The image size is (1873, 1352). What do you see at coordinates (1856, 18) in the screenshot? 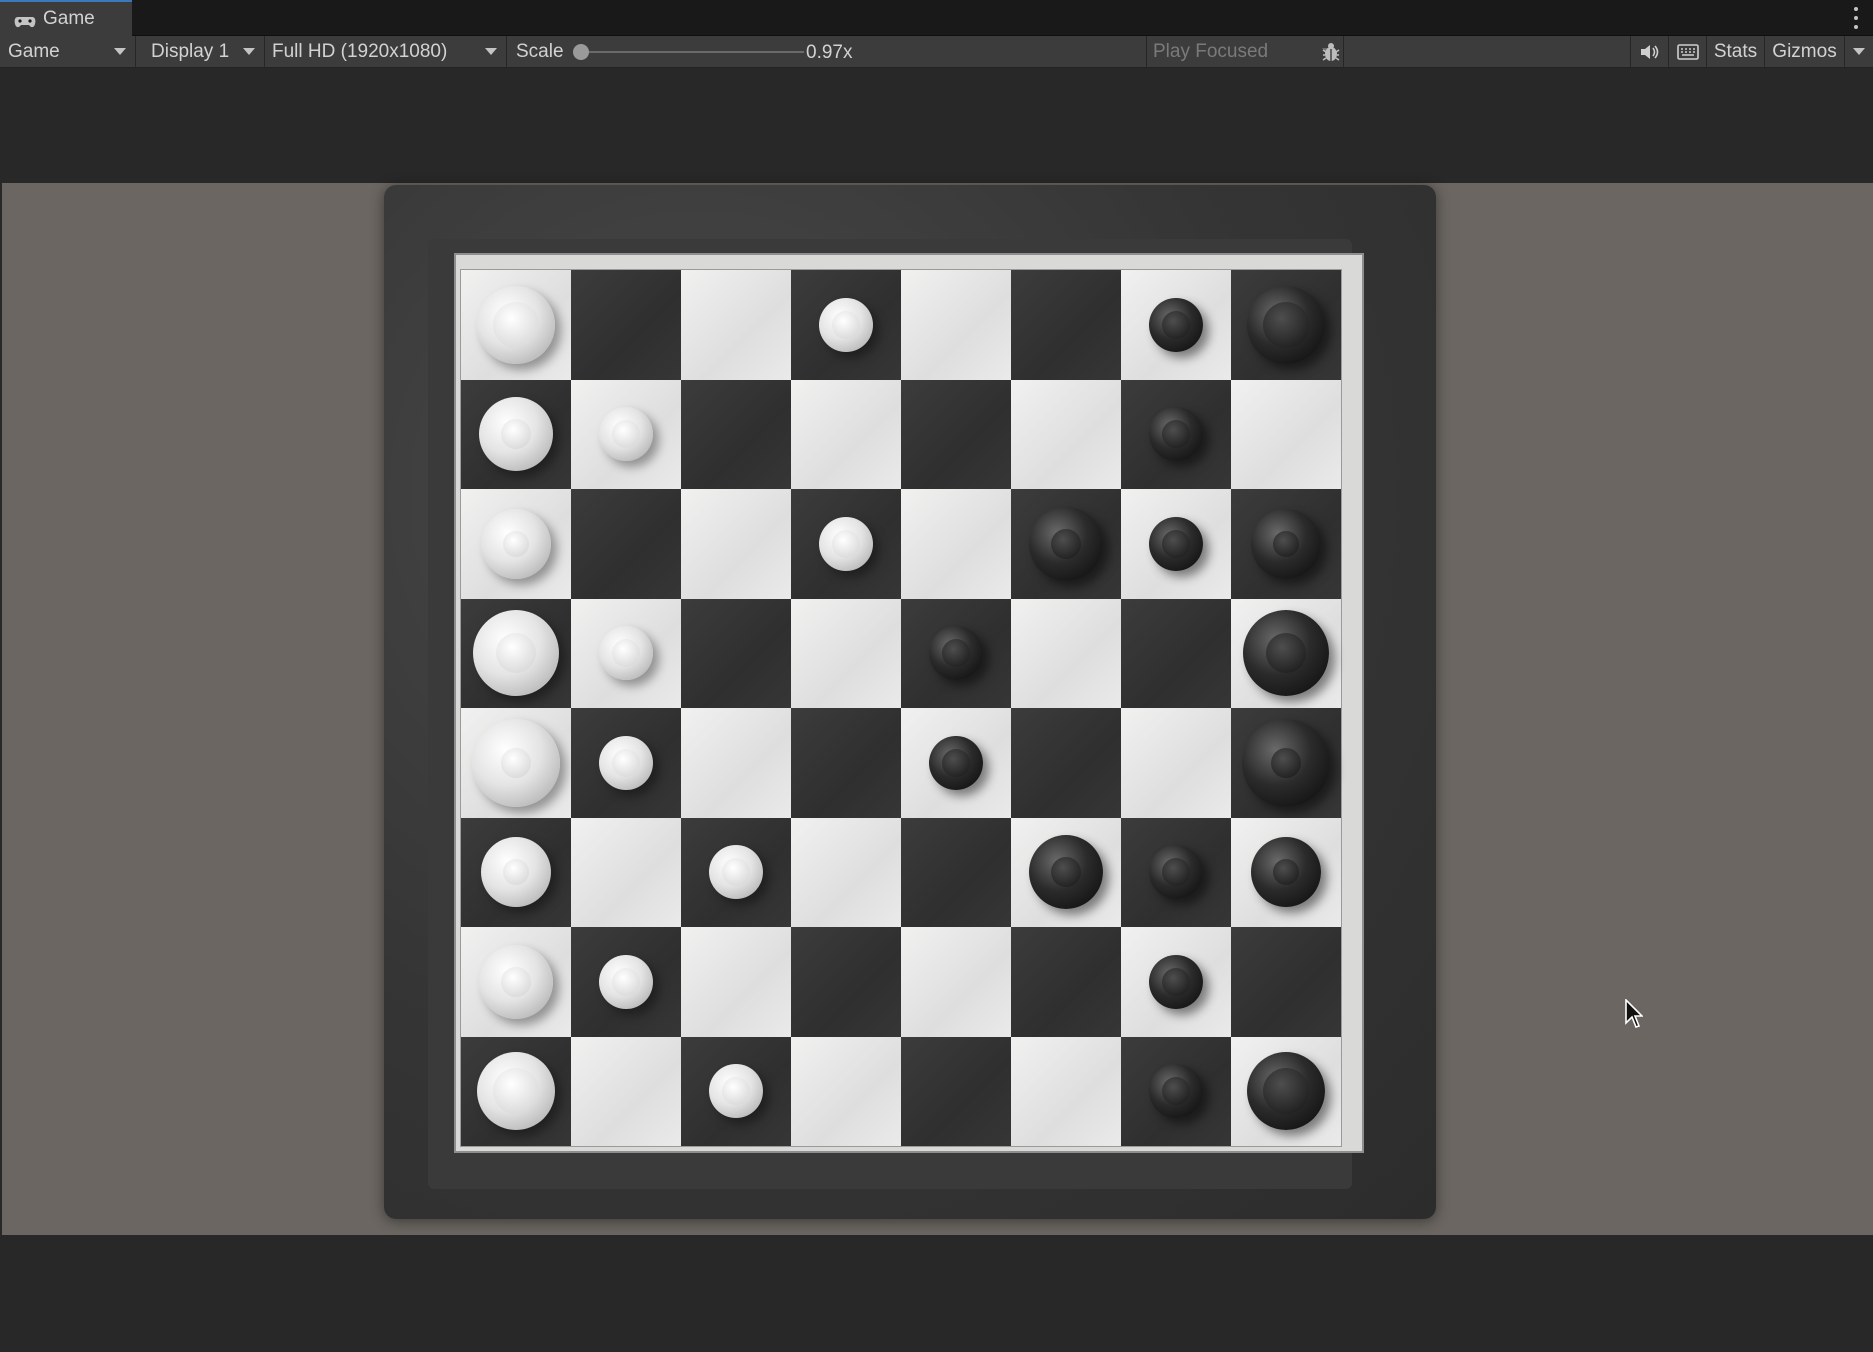
I see `kebab-menu-icon` at bounding box center [1856, 18].